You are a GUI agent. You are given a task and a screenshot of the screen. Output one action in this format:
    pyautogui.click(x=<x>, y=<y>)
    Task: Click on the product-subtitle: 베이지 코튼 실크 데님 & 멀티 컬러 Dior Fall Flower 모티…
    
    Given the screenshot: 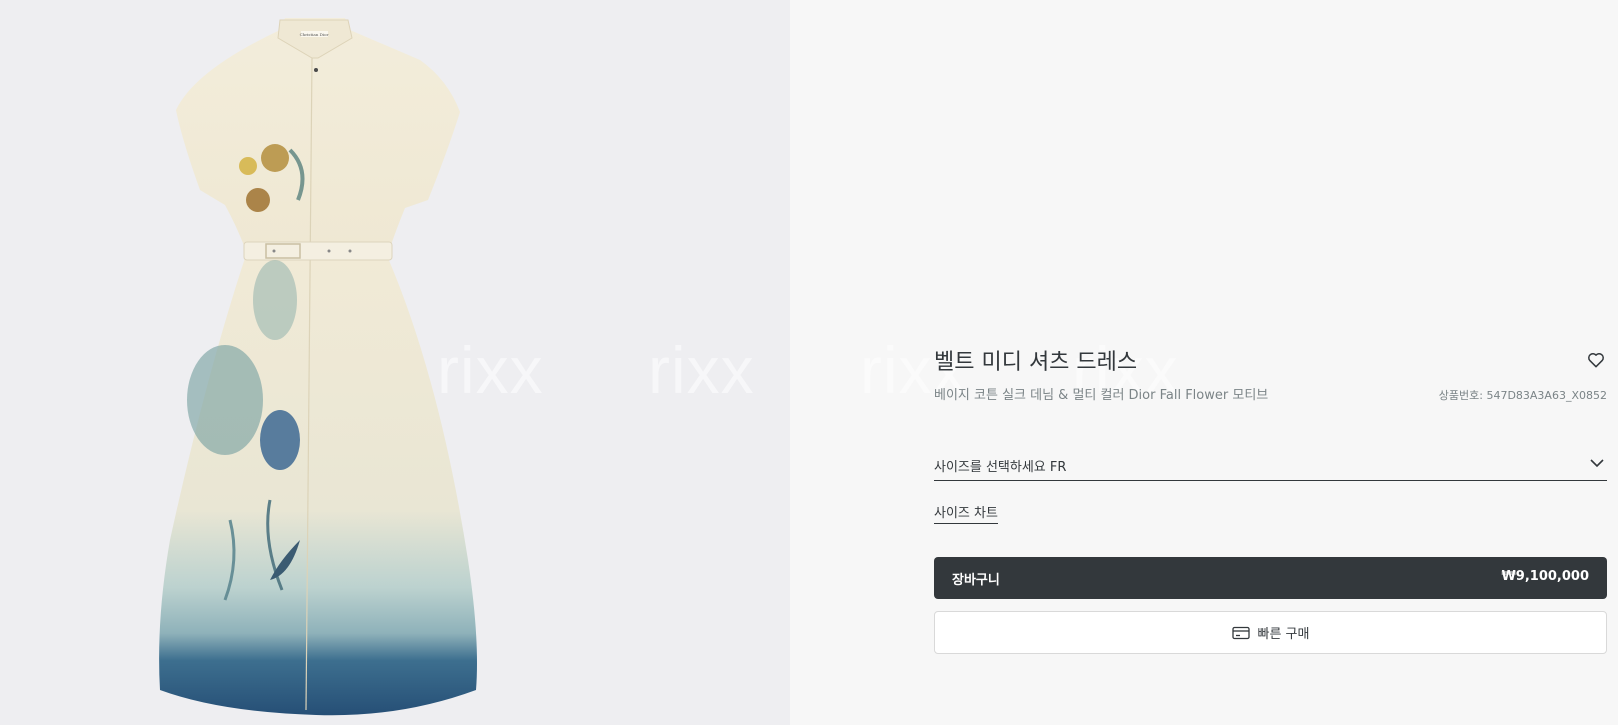 What is the action you would take?
    pyautogui.click(x=1101, y=395)
    